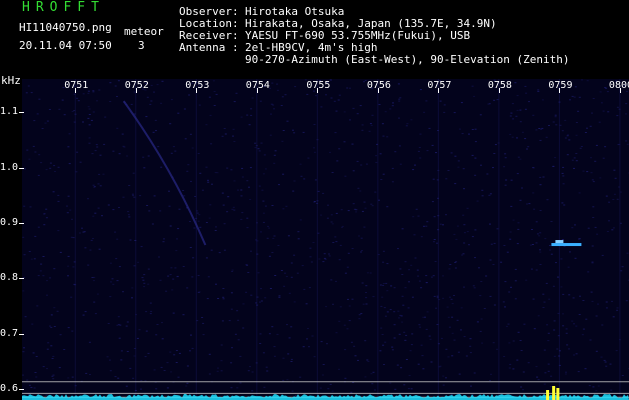 The image size is (629, 400). I want to click on x-tick-label: 0757, so click(439, 85).